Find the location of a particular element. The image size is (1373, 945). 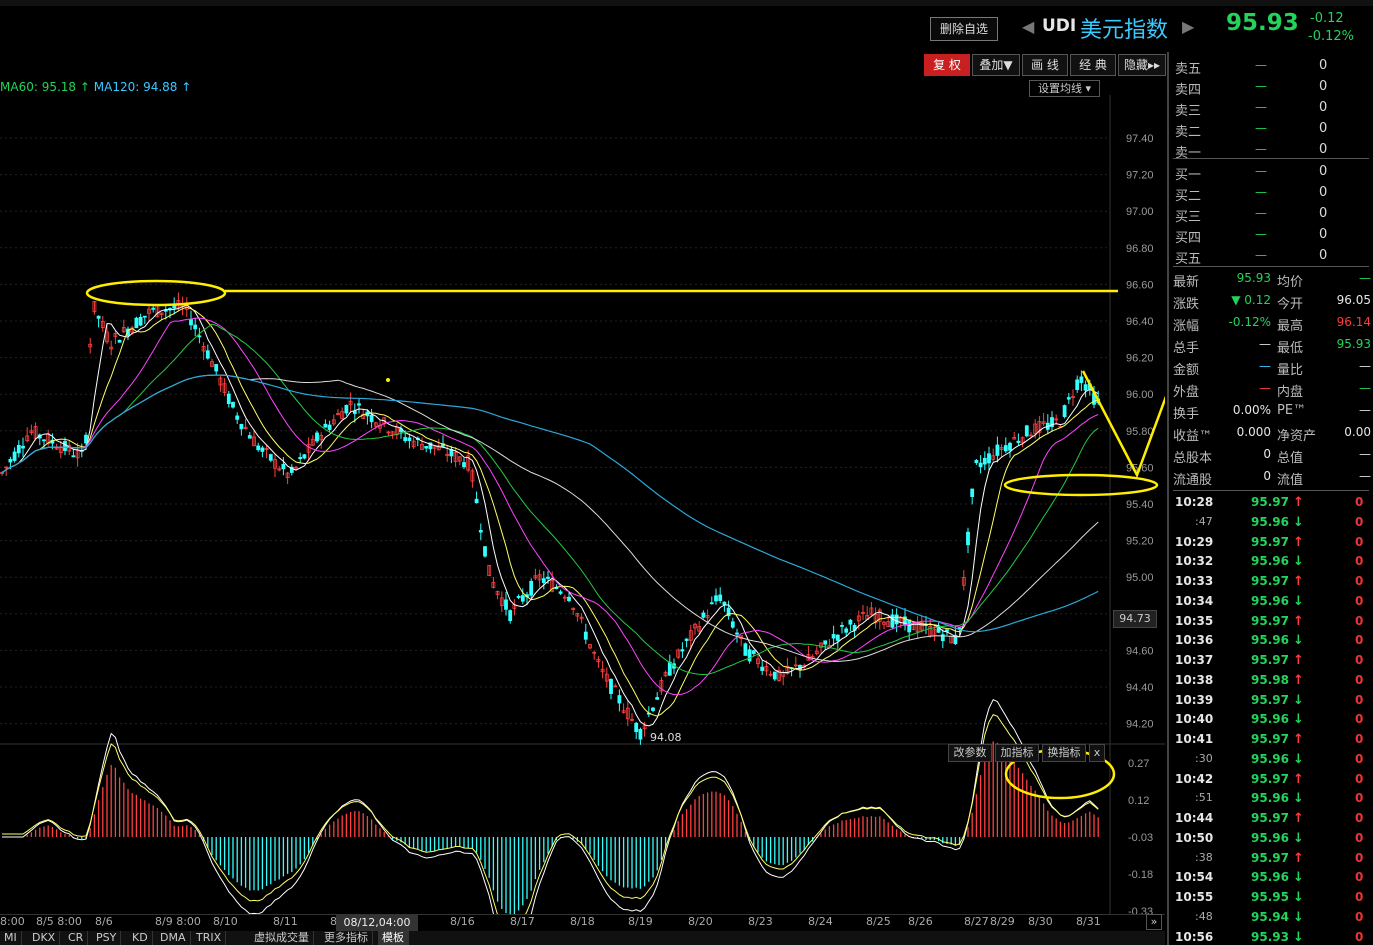

quote-value: -0.12% is located at coordinates (1249, 322).